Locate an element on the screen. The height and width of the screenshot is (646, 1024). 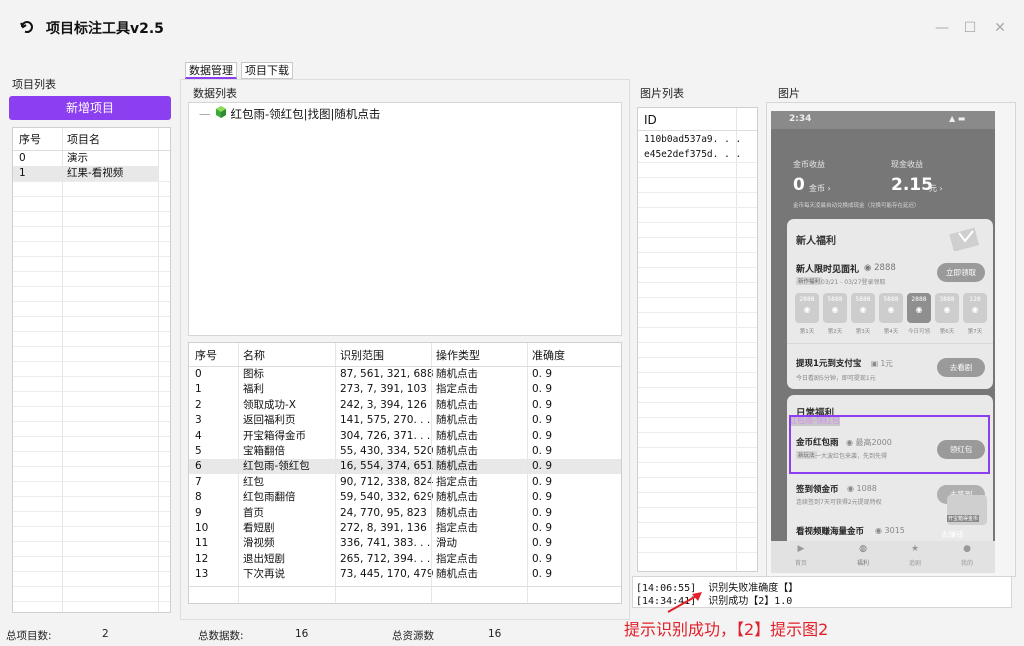
welfare-icon: ◍ is located at coordinates (863, 549).